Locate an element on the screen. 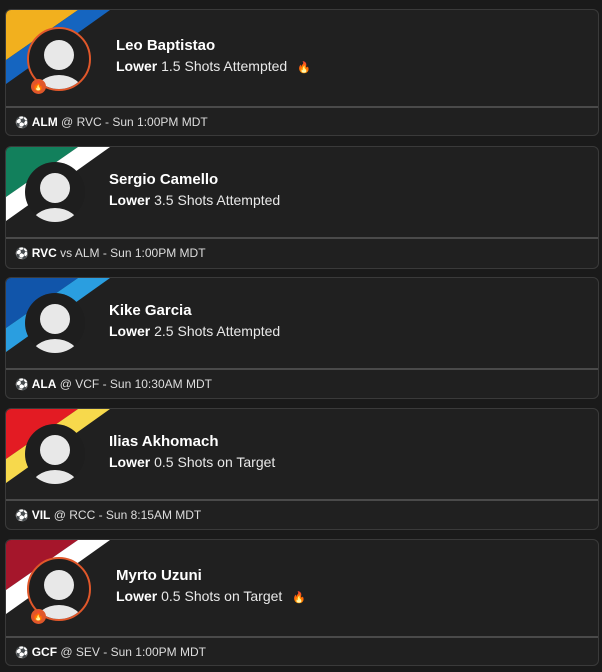 This screenshot has width=602, height=672. matchup-time: @ SEV - Sun 1:00PM MDT is located at coordinates (133, 652).